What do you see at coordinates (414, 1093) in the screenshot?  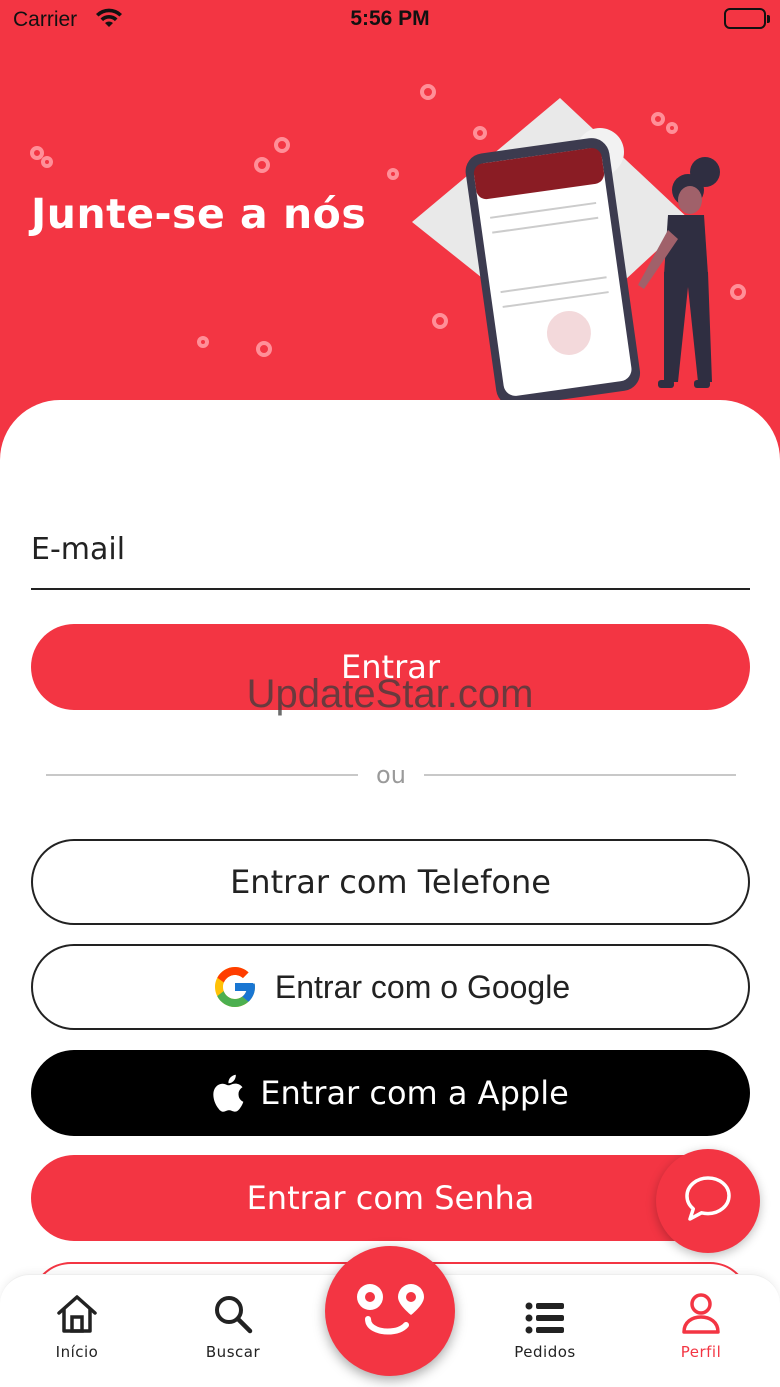 I see `apple-login-label: Entrar com a Apple` at bounding box center [414, 1093].